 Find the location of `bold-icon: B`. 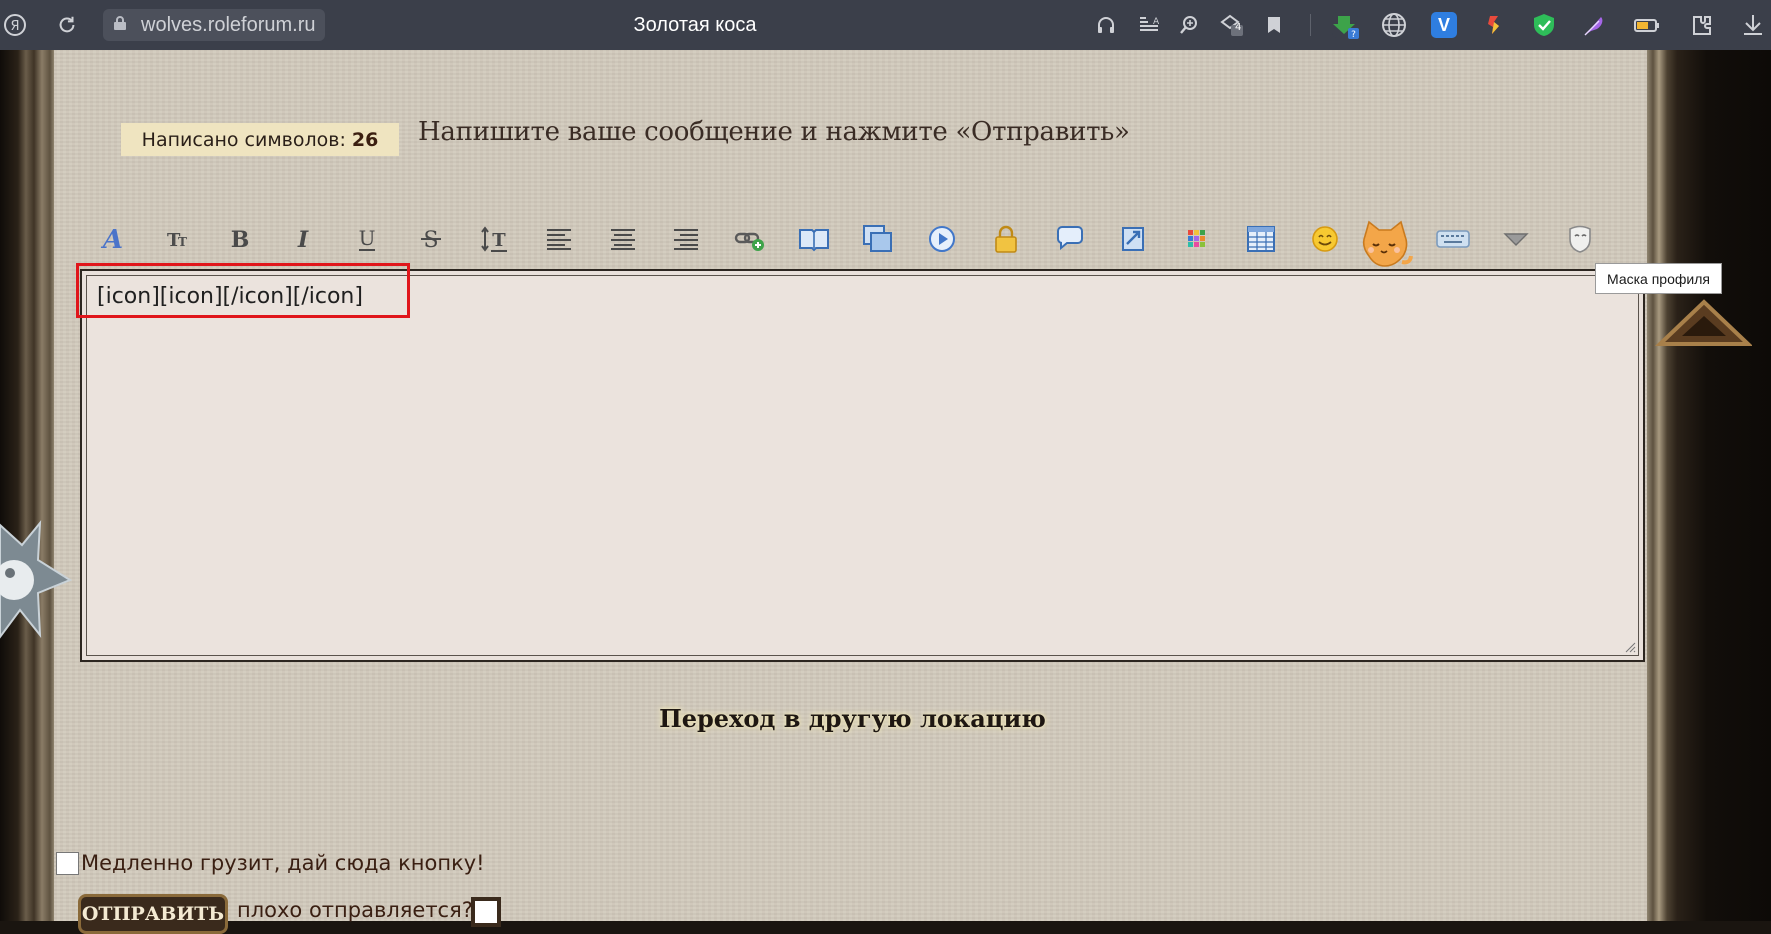

bold-icon: B is located at coordinates (240, 240).